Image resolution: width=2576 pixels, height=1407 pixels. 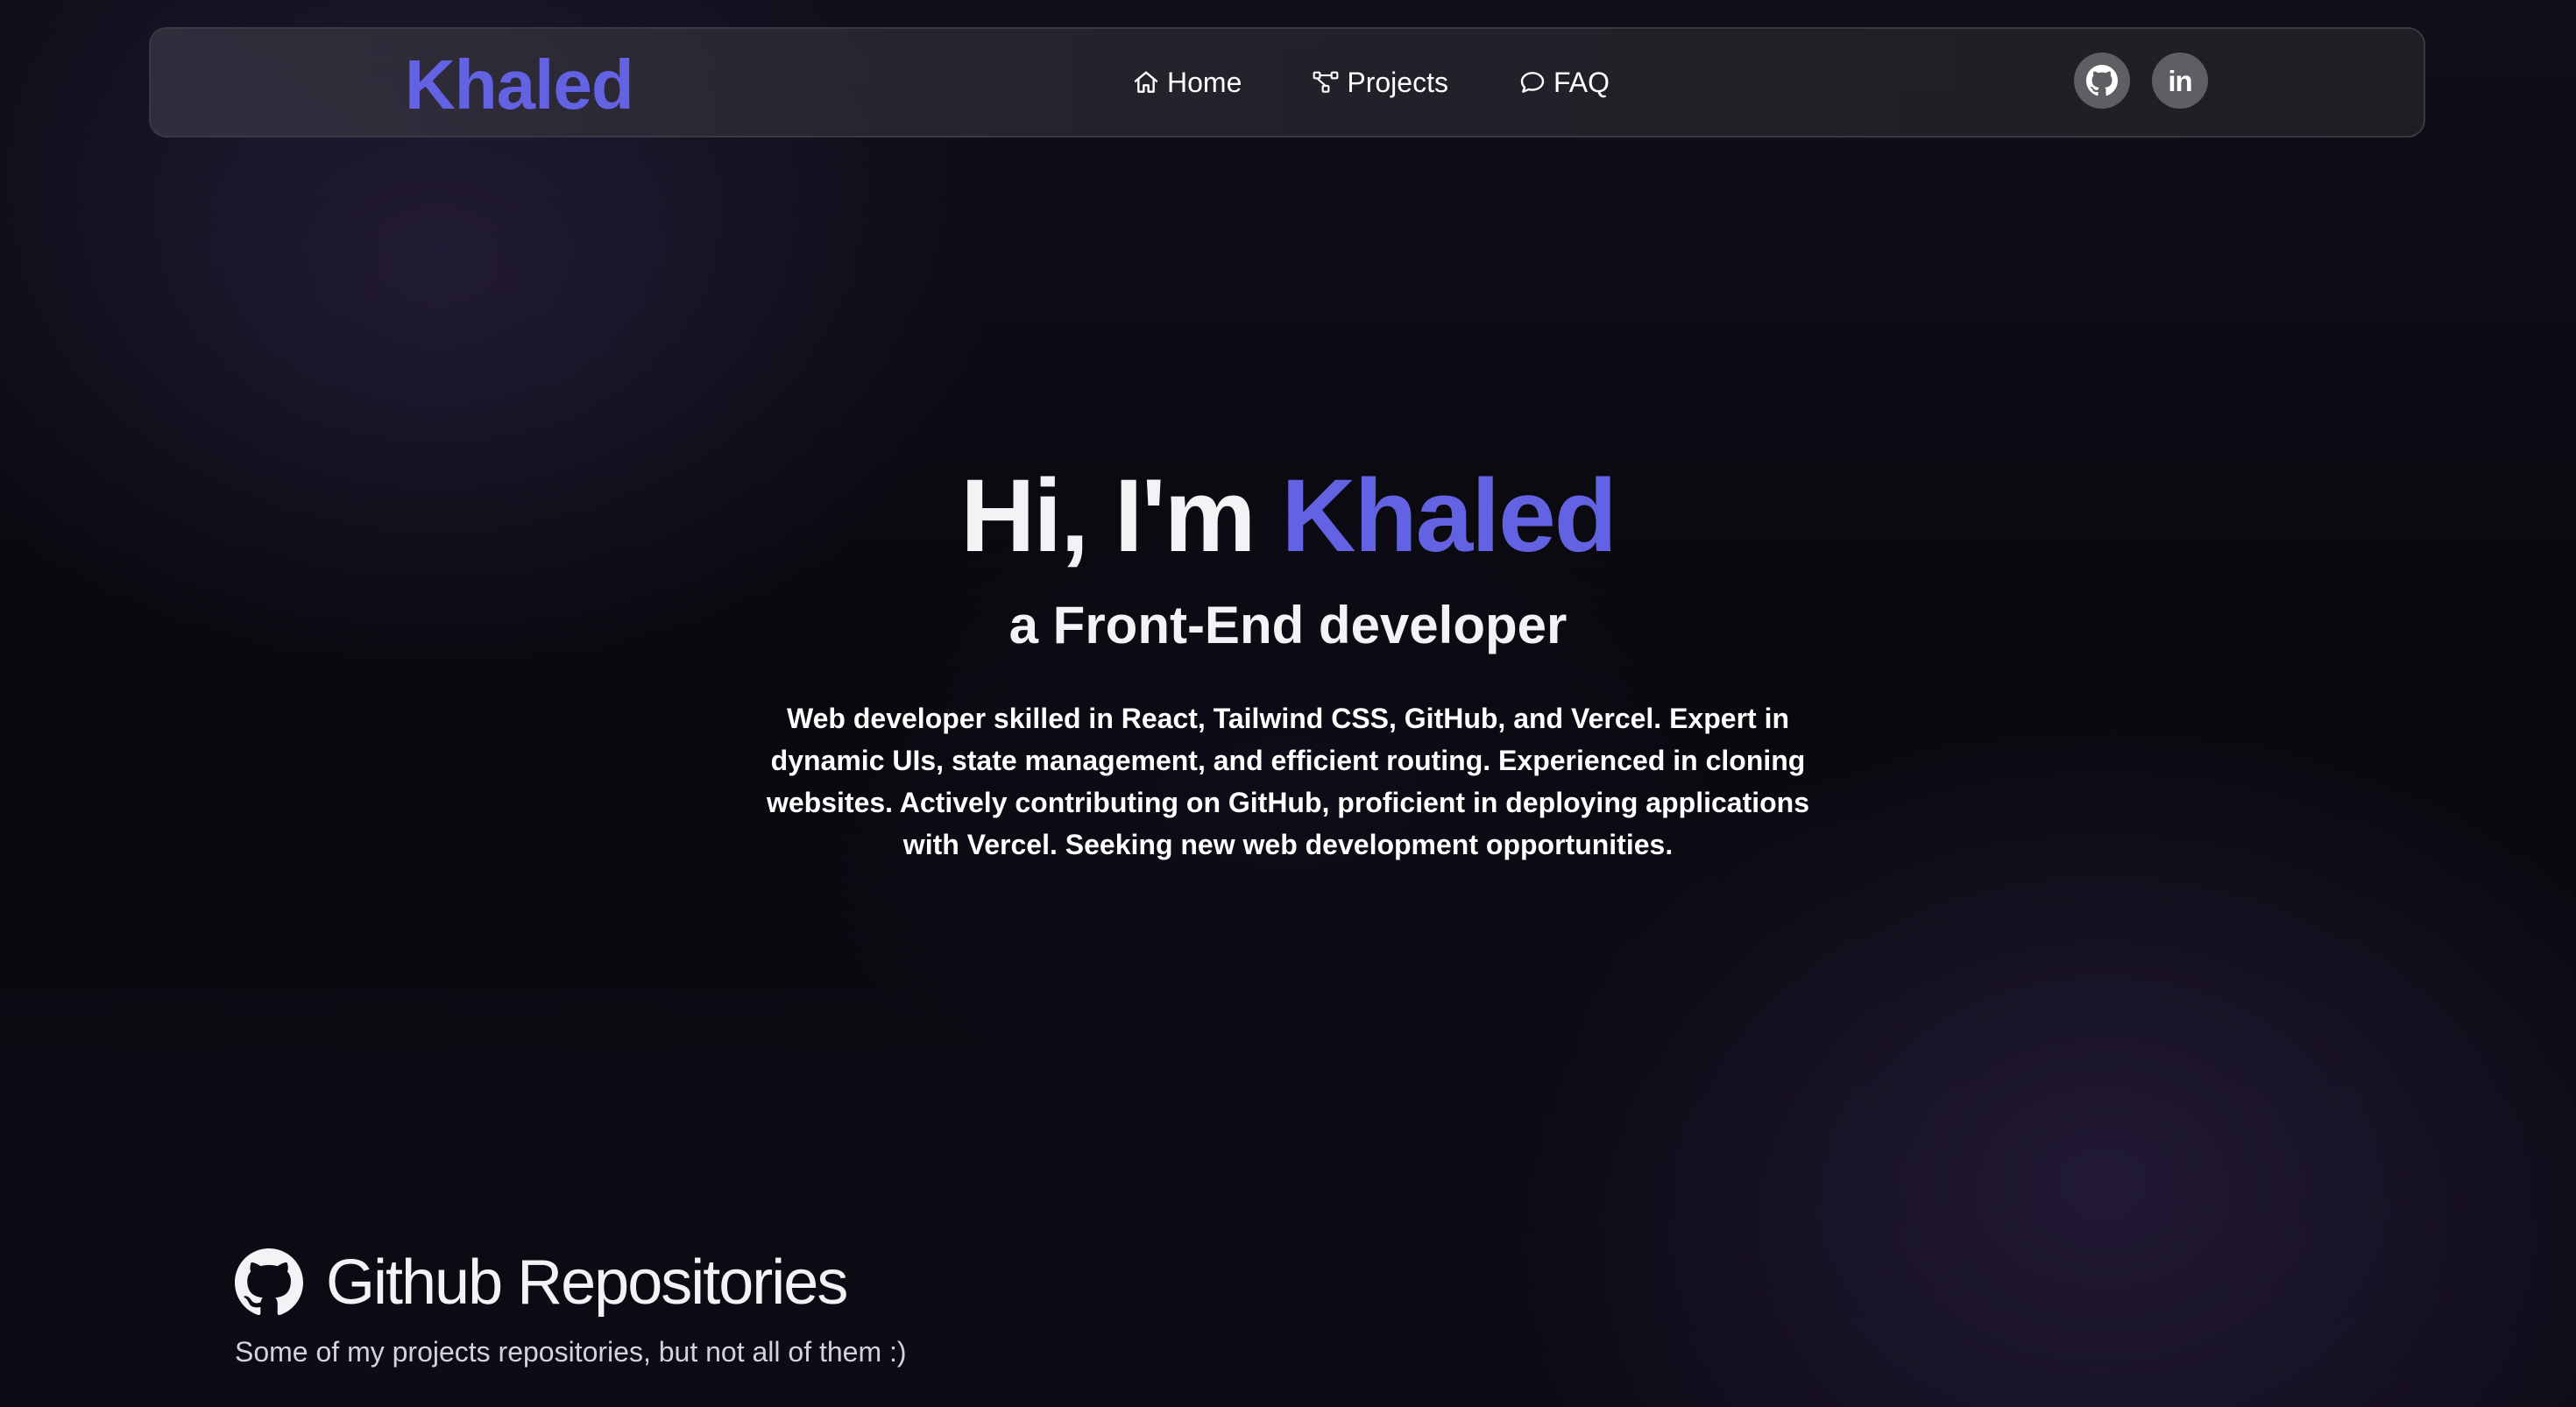 I want to click on project-diagram-icon, so click(x=1326, y=82).